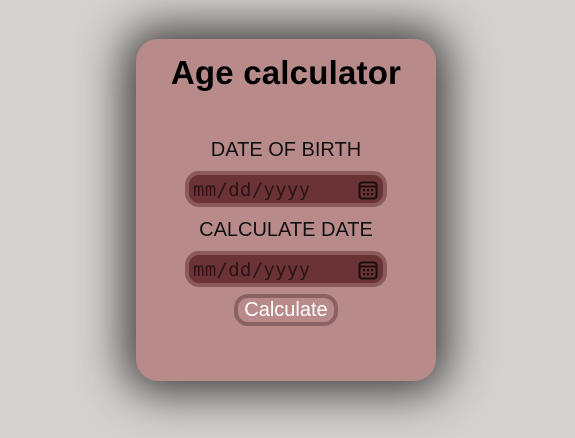 Image resolution: width=575 pixels, height=438 pixels. I want to click on calculate-date-input: mm/dd/yyyy, so click(286, 269).